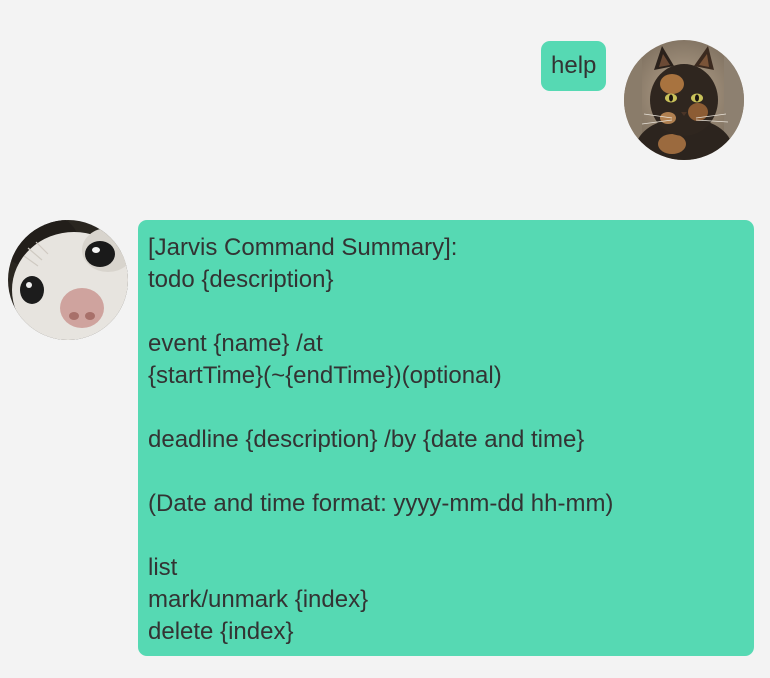 The width and height of the screenshot is (770, 678). I want to click on bot-message-line: delete {index}, so click(221, 631).